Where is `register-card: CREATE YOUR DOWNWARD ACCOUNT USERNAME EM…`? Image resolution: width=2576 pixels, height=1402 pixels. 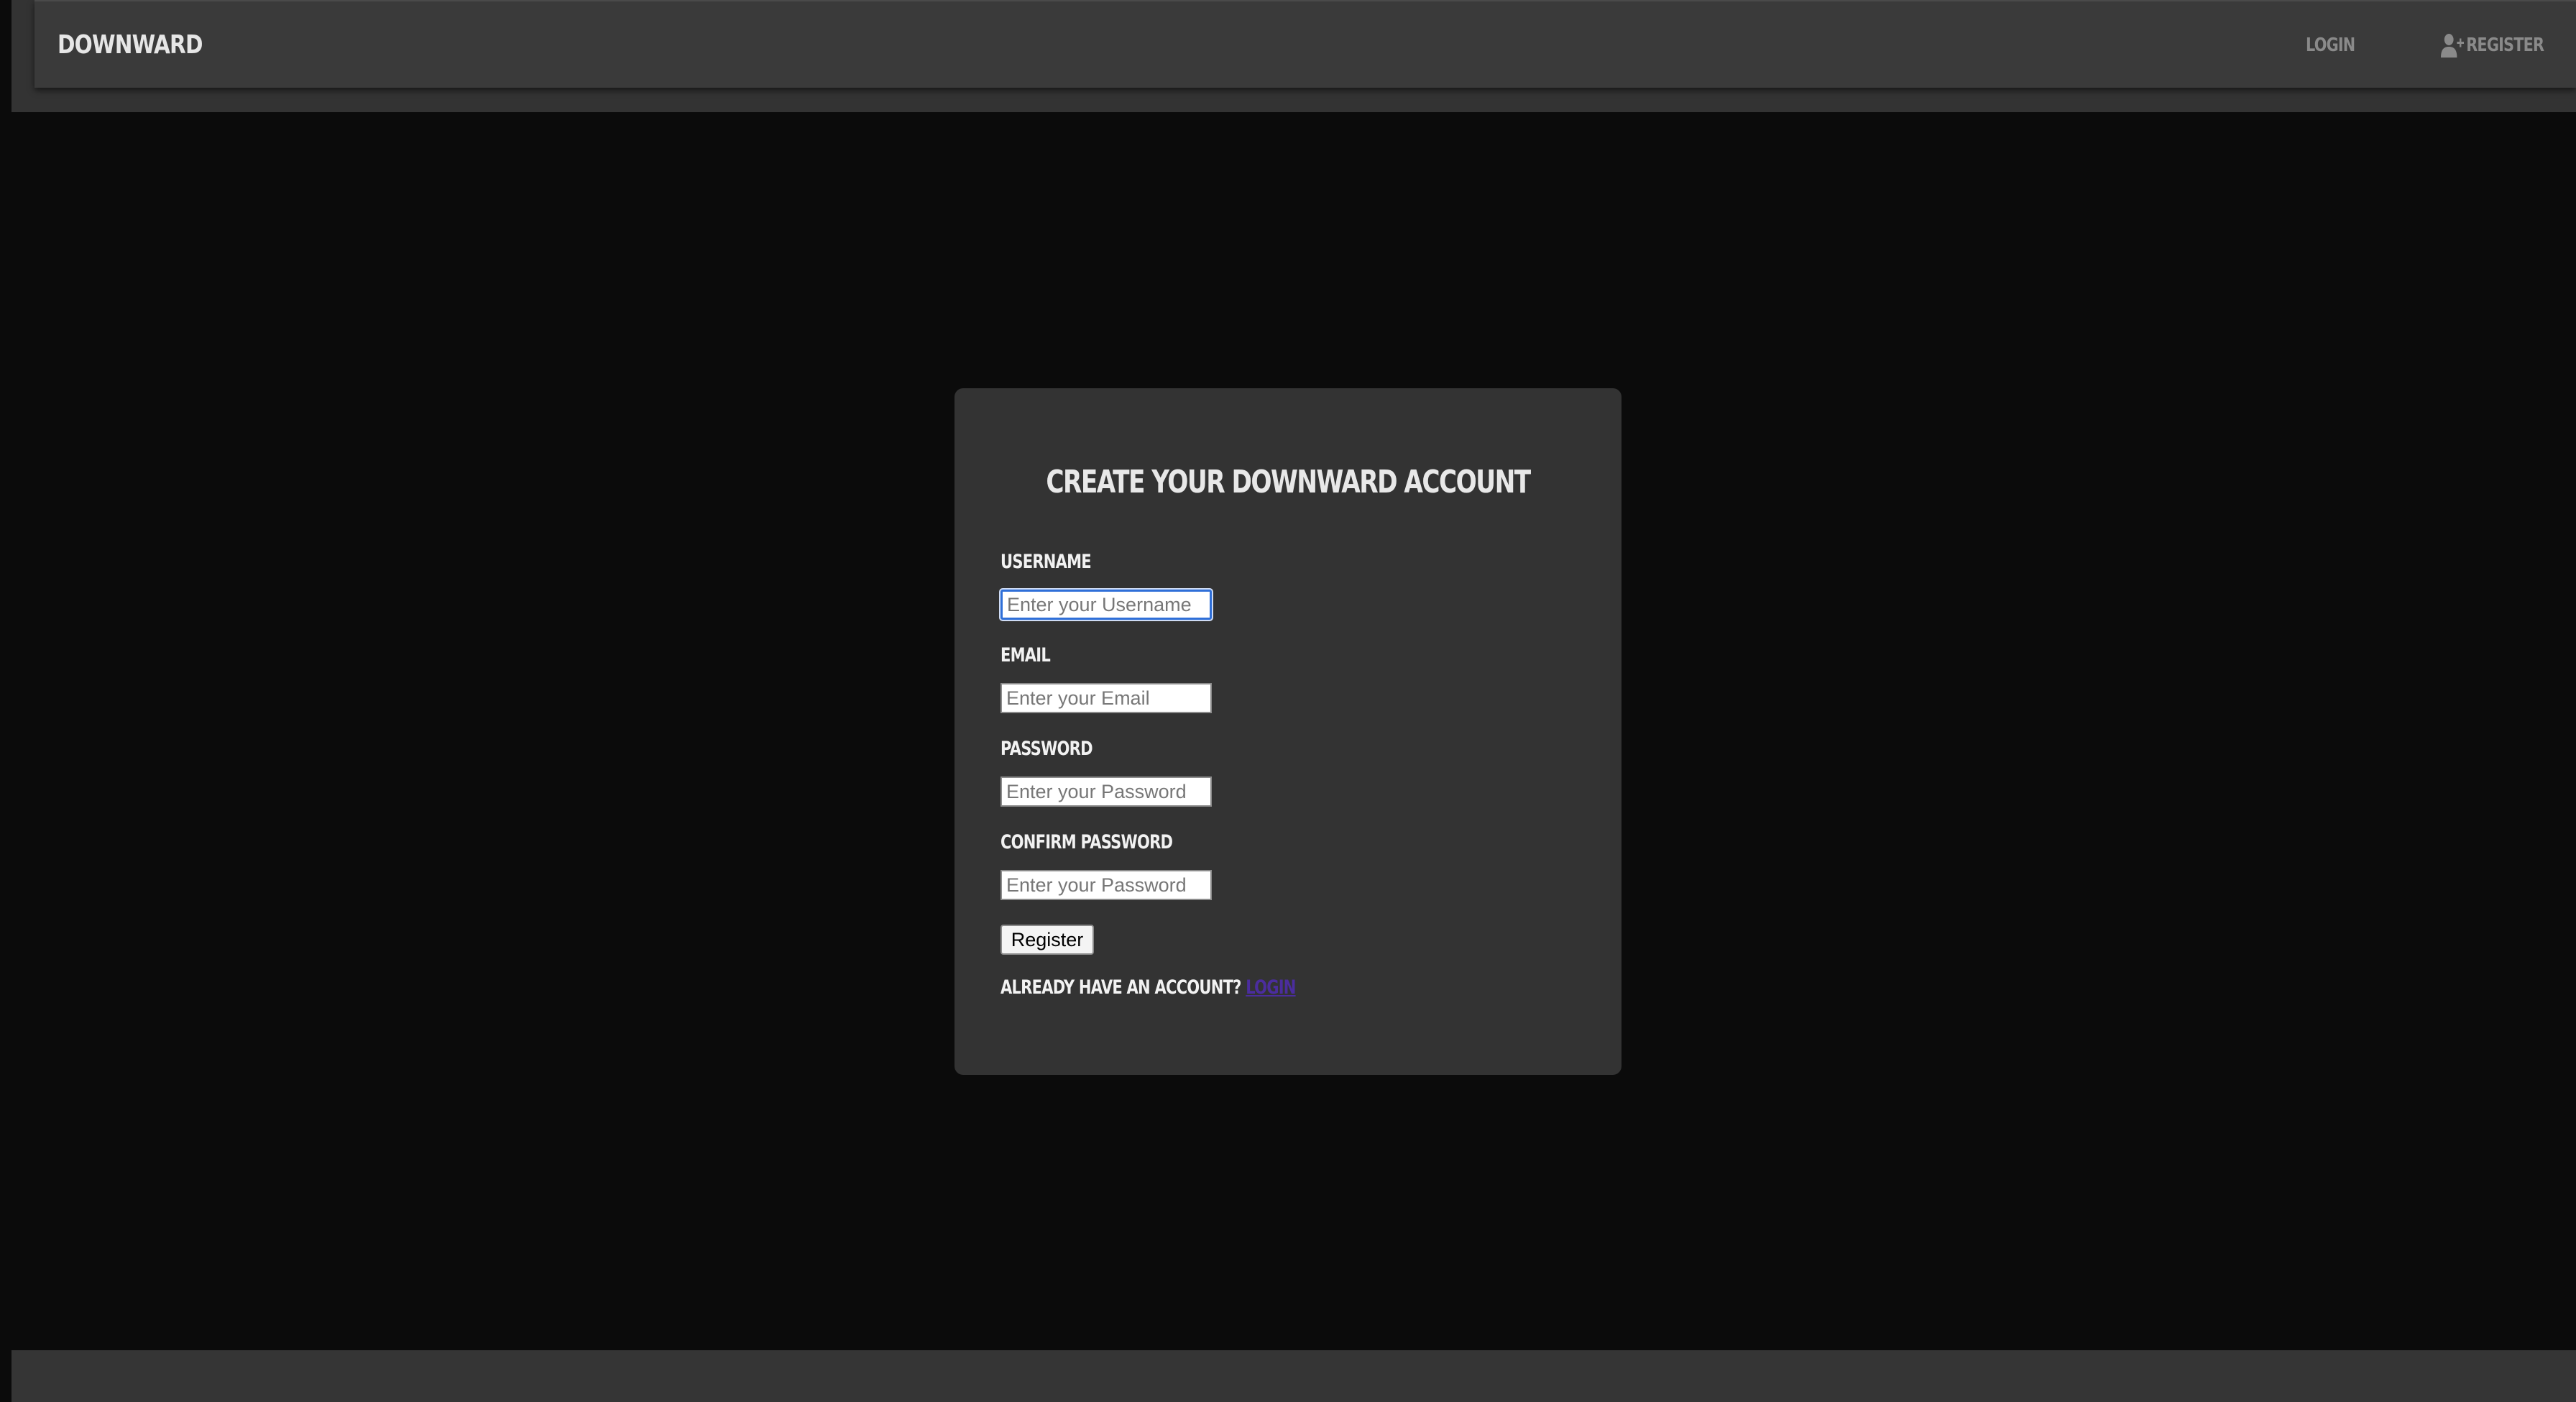 register-card: CREATE YOUR DOWNWARD ACCOUNT USERNAME EM… is located at coordinates (1288, 732).